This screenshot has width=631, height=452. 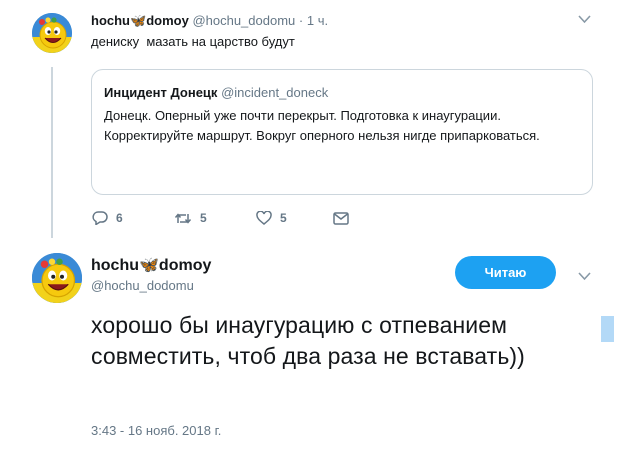 What do you see at coordinates (505, 272) in the screenshot?
I see `following-button: Читаю` at bounding box center [505, 272].